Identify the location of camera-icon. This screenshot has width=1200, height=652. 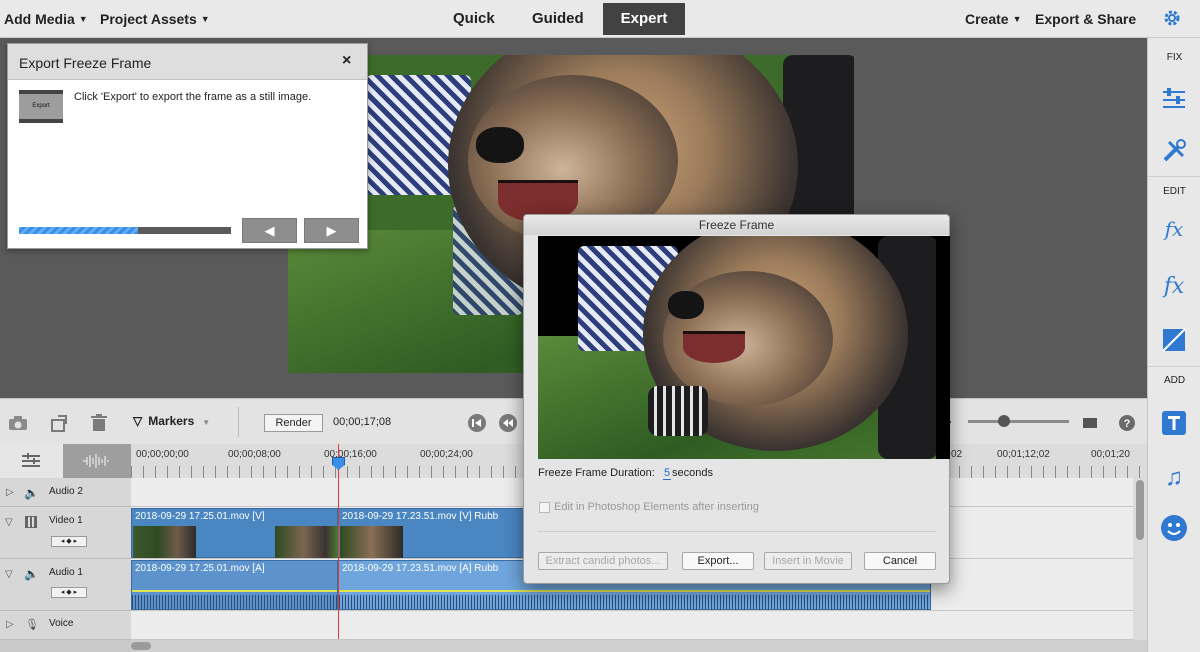
(18, 423).